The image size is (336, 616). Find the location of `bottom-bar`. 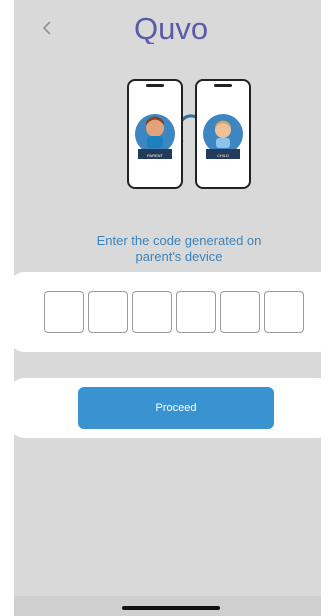

bottom-bar is located at coordinates (167, 606).